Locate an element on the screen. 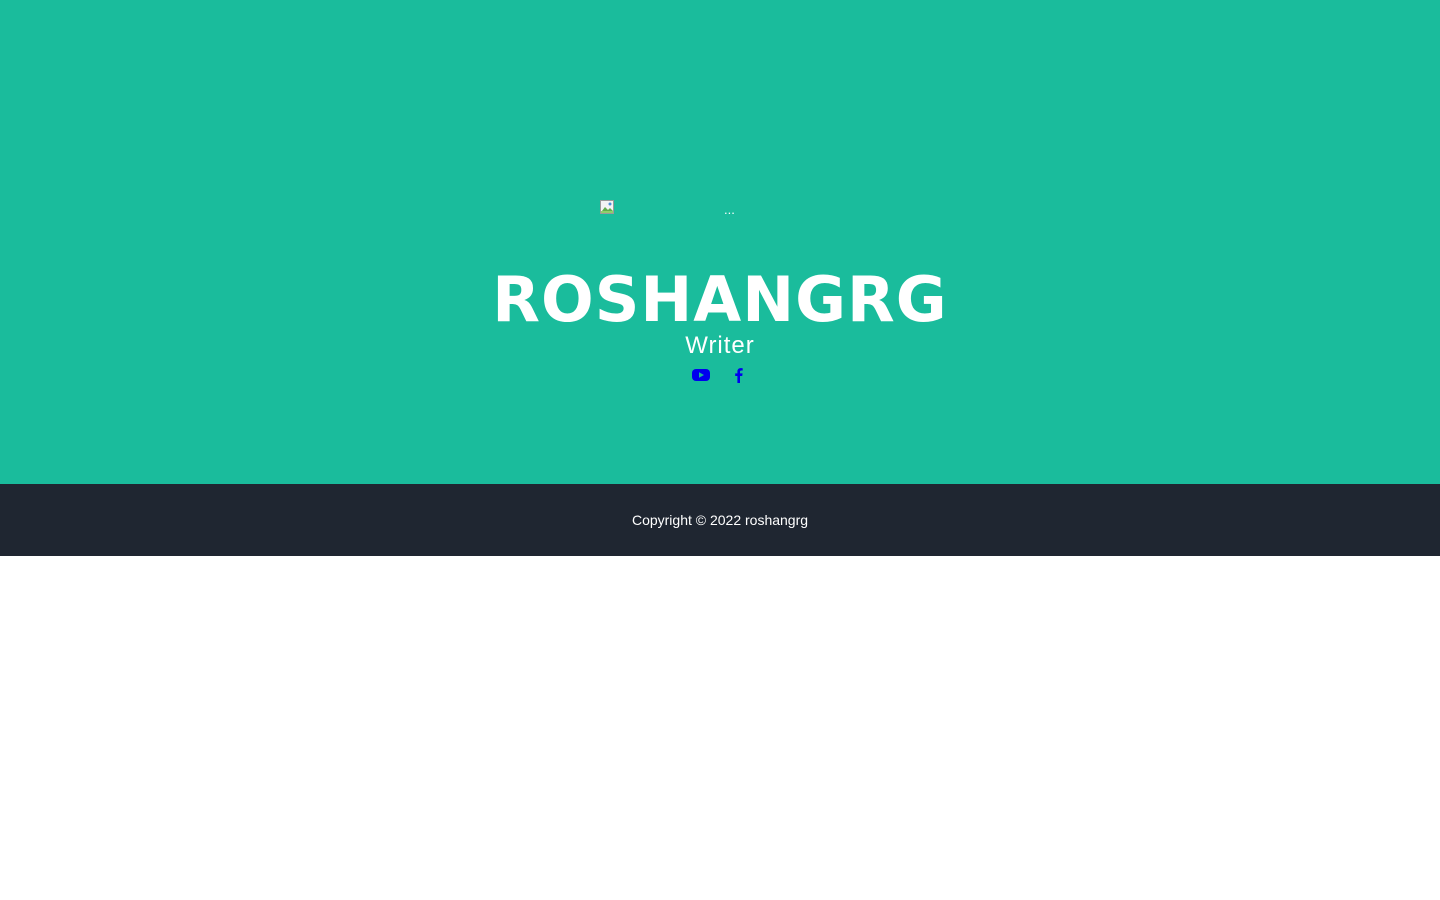 The image size is (1440, 900). youtube-icon is located at coordinates (701, 375).